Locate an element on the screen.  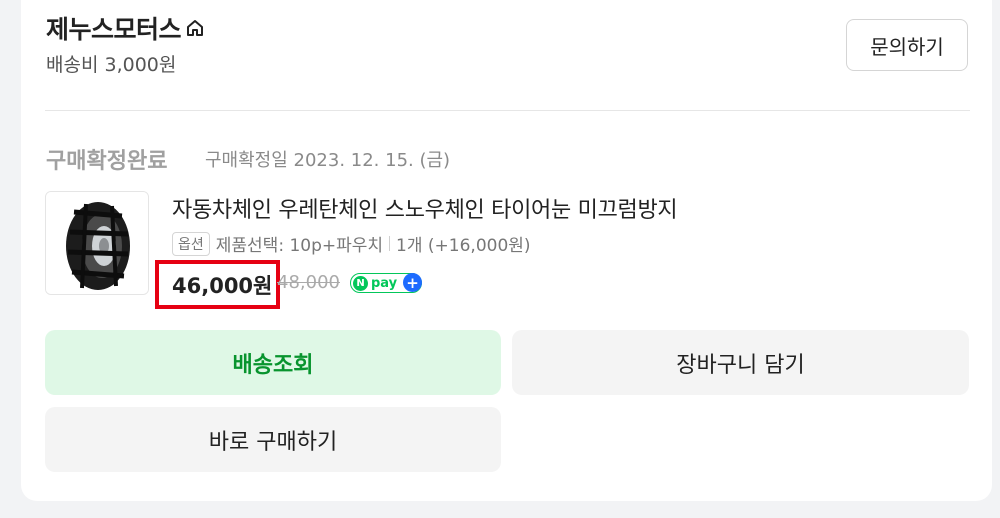
product-name: 자동차체인 우레탄체인 스노우체인 타이어눈 미끄럼방지 is located at coordinates (425, 208).